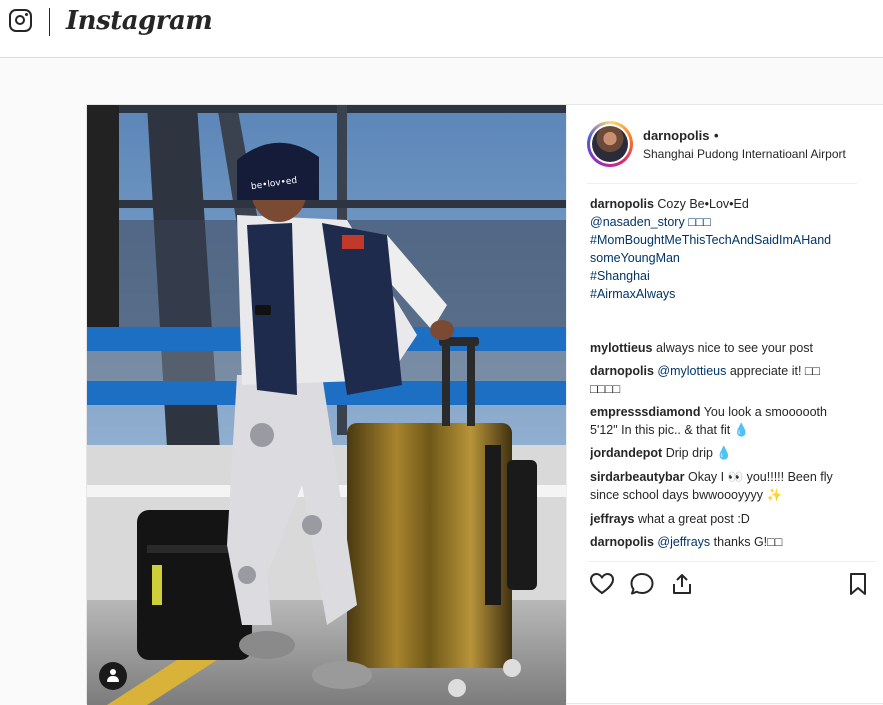  What do you see at coordinates (710, 240) in the screenshot?
I see `caption-hashtag: #MomBoughtMeThisTechAndSaidImAHand` at bounding box center [710, 240].